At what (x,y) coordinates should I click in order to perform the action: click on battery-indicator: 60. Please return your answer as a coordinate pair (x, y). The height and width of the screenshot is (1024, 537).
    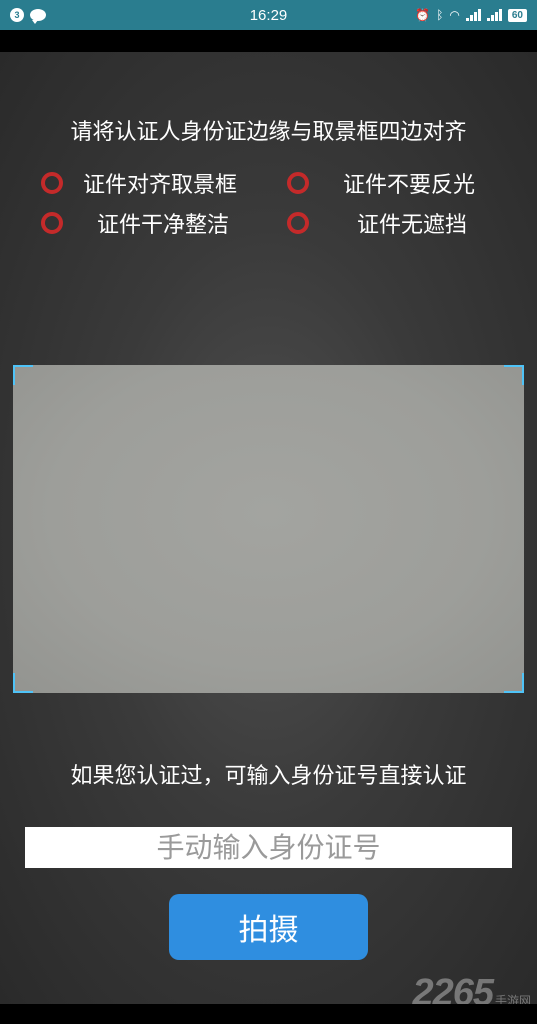
    Looking at the image, I should click on (517, 15).